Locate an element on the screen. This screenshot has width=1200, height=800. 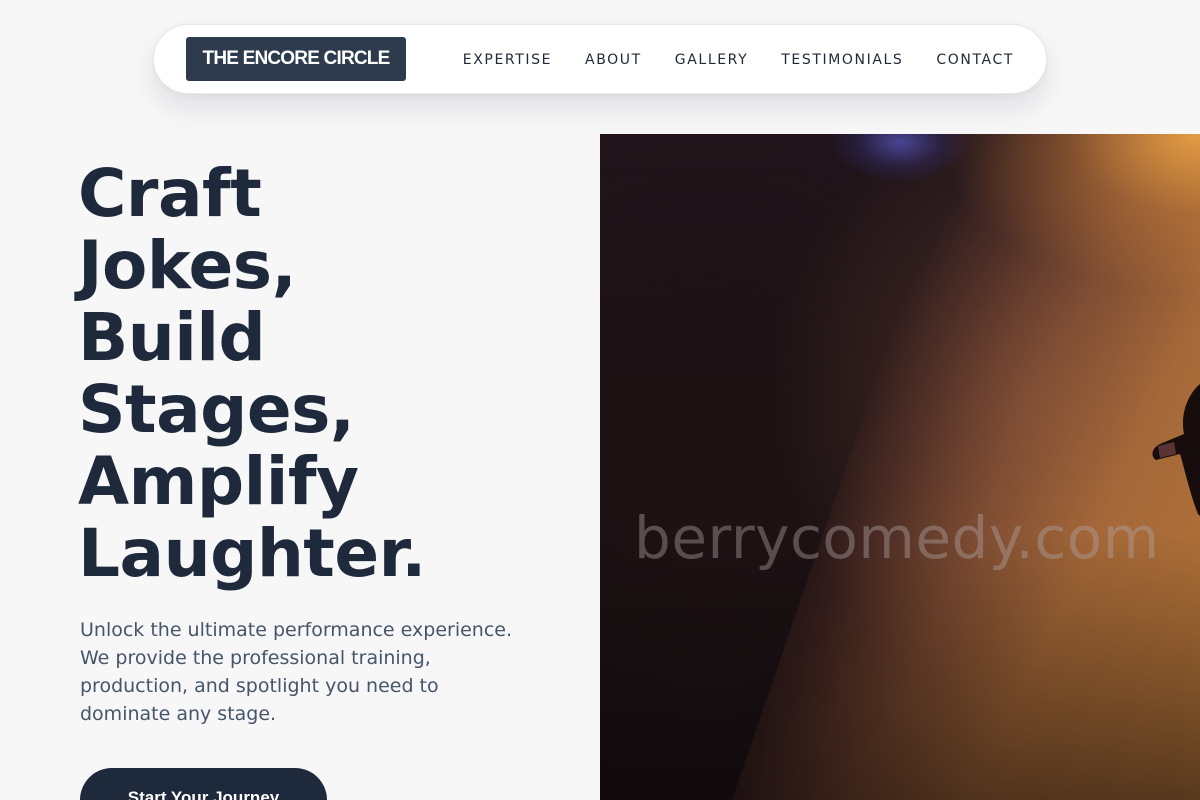
hero-title-line: Stages, is located at coordinates (216, 409).